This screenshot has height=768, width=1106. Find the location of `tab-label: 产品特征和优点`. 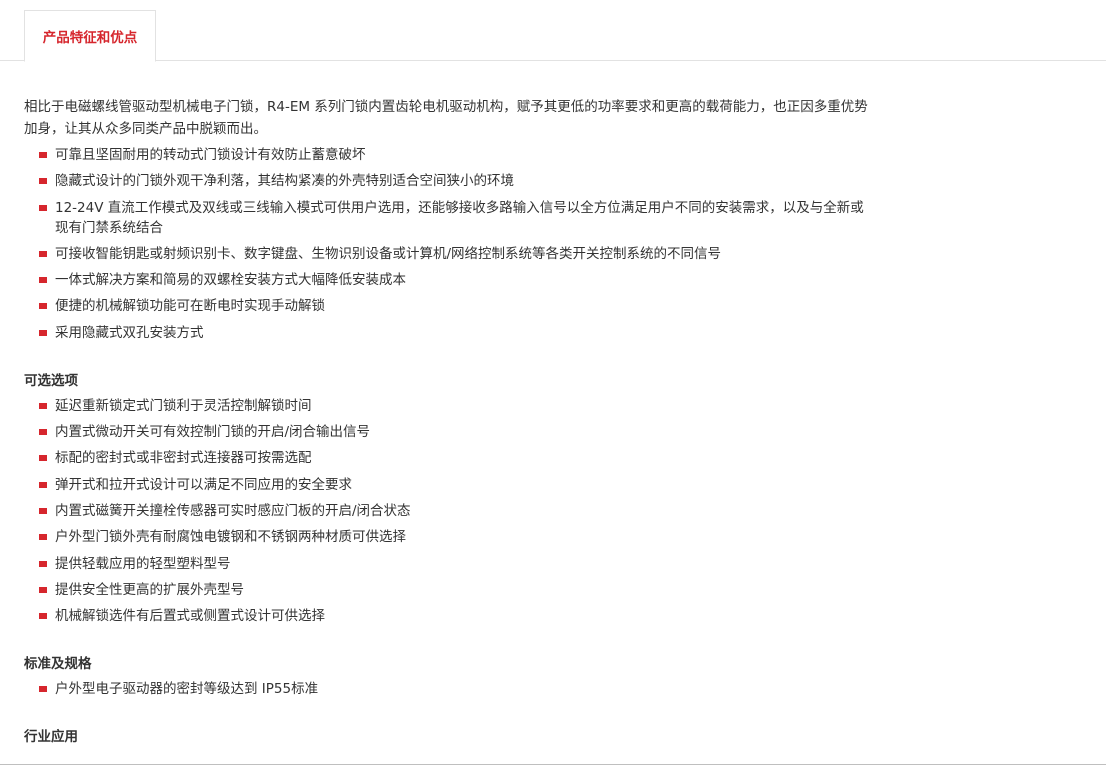

tab-label: 产品特征和优点 is located at coordinates (90, 38).